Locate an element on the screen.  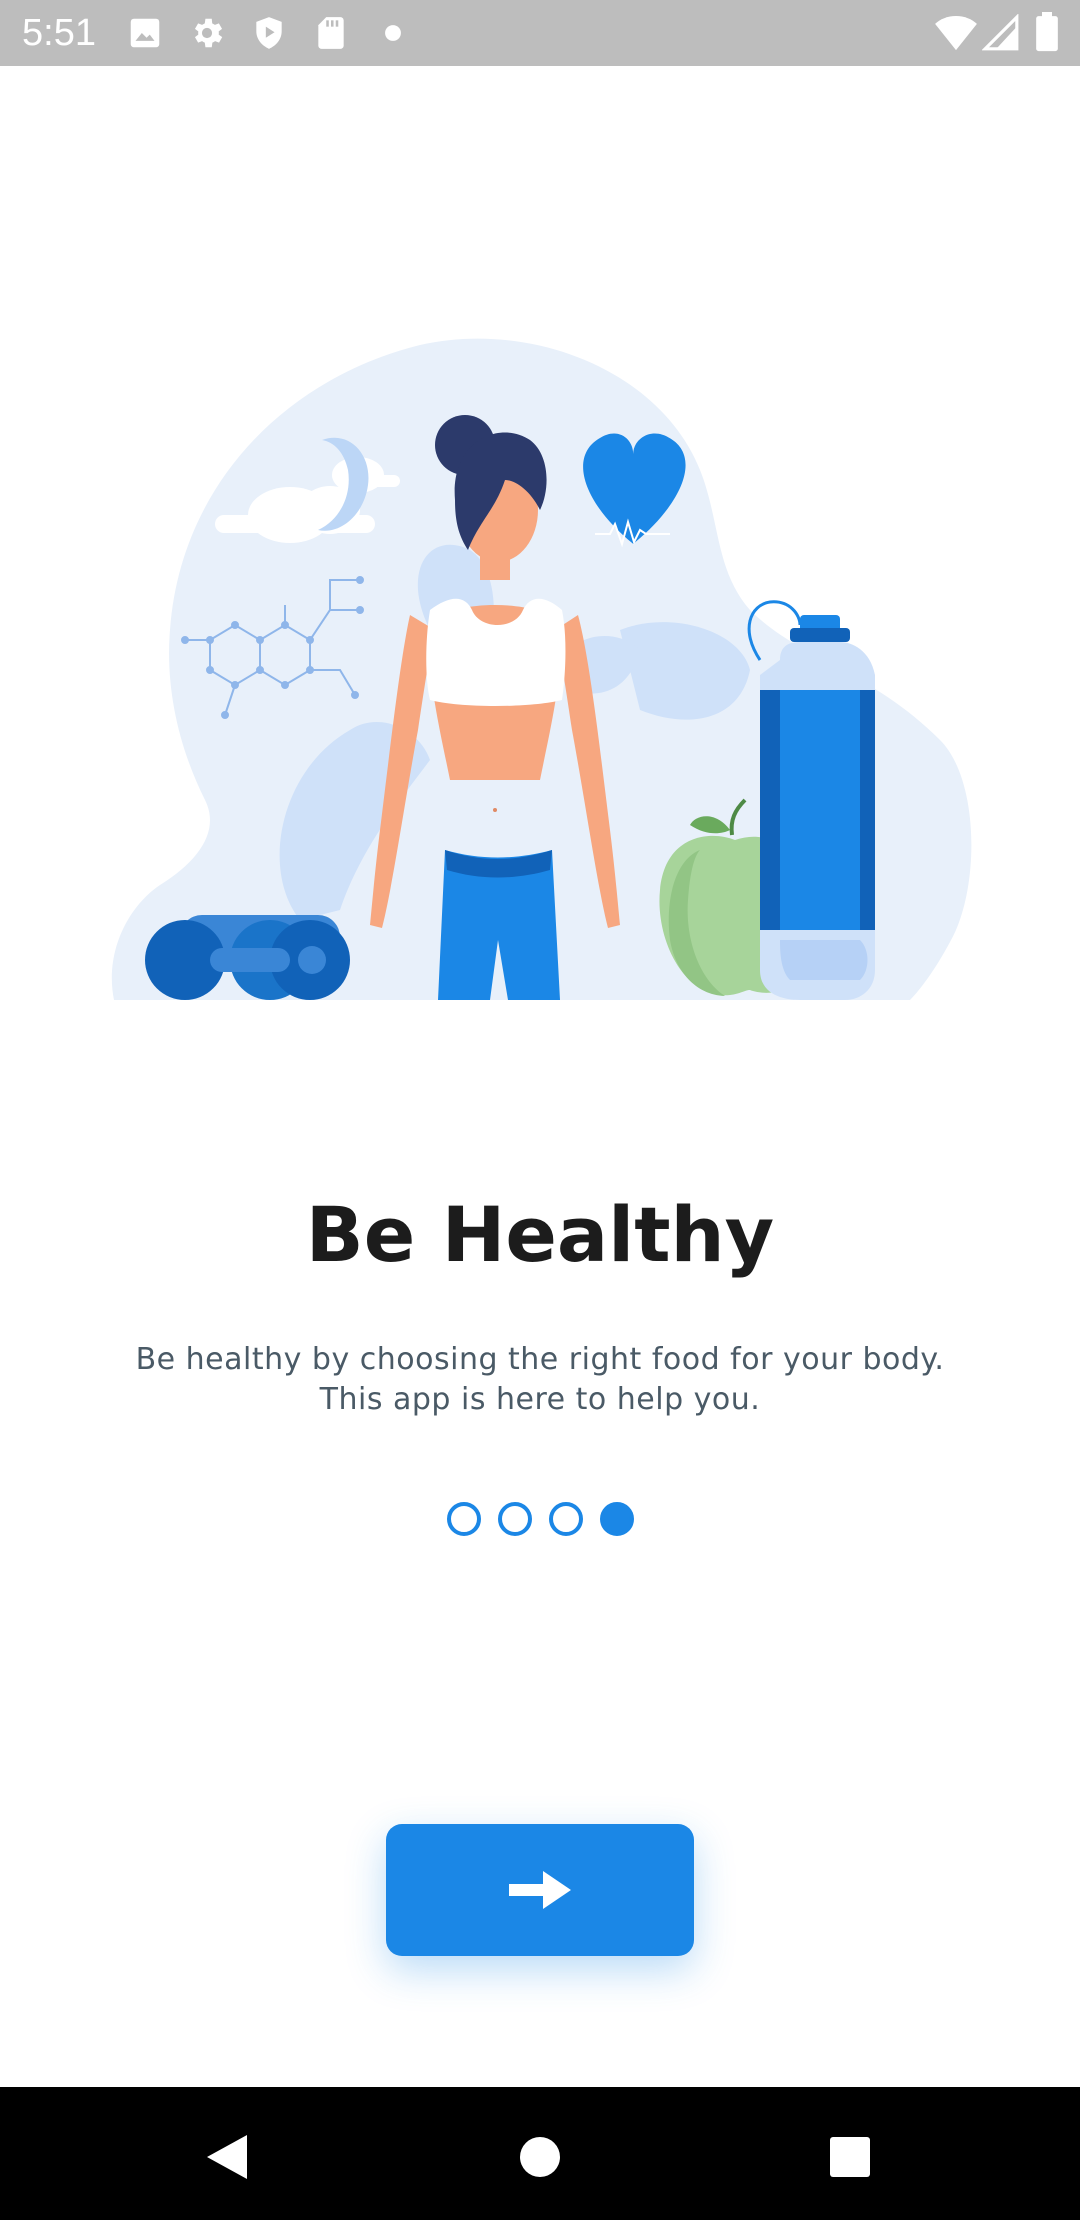
onboarding-description-line-2: This app is here to help you. is located at coordinates (540, 1399).